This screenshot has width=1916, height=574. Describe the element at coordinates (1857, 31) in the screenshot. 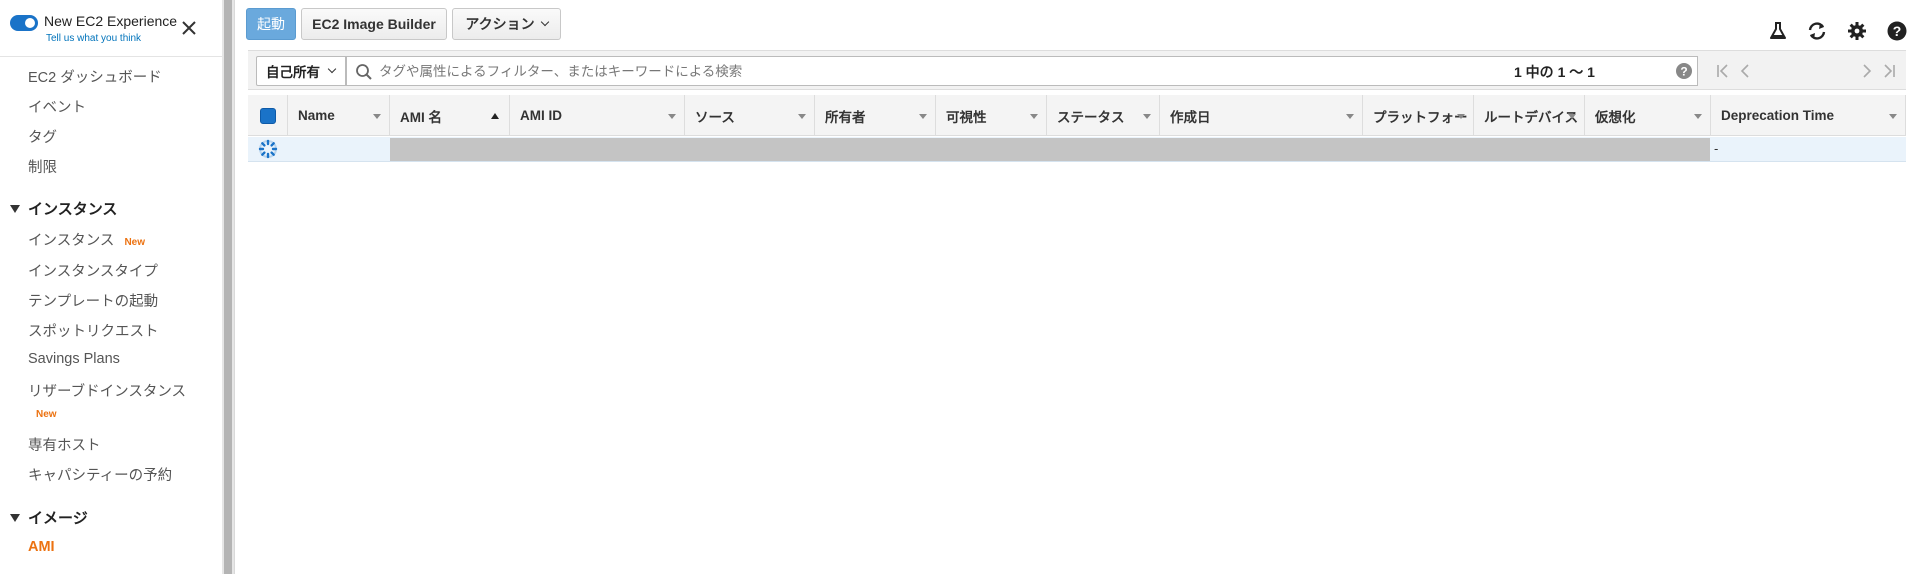

I see `gear-icon` at that location.